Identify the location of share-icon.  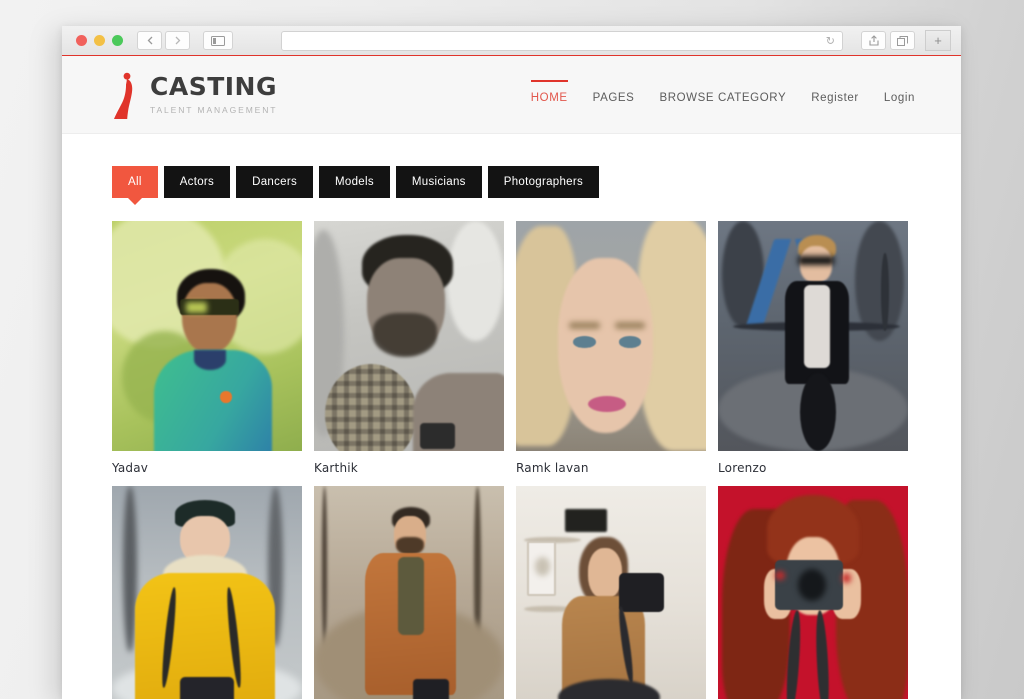
(873, 40).